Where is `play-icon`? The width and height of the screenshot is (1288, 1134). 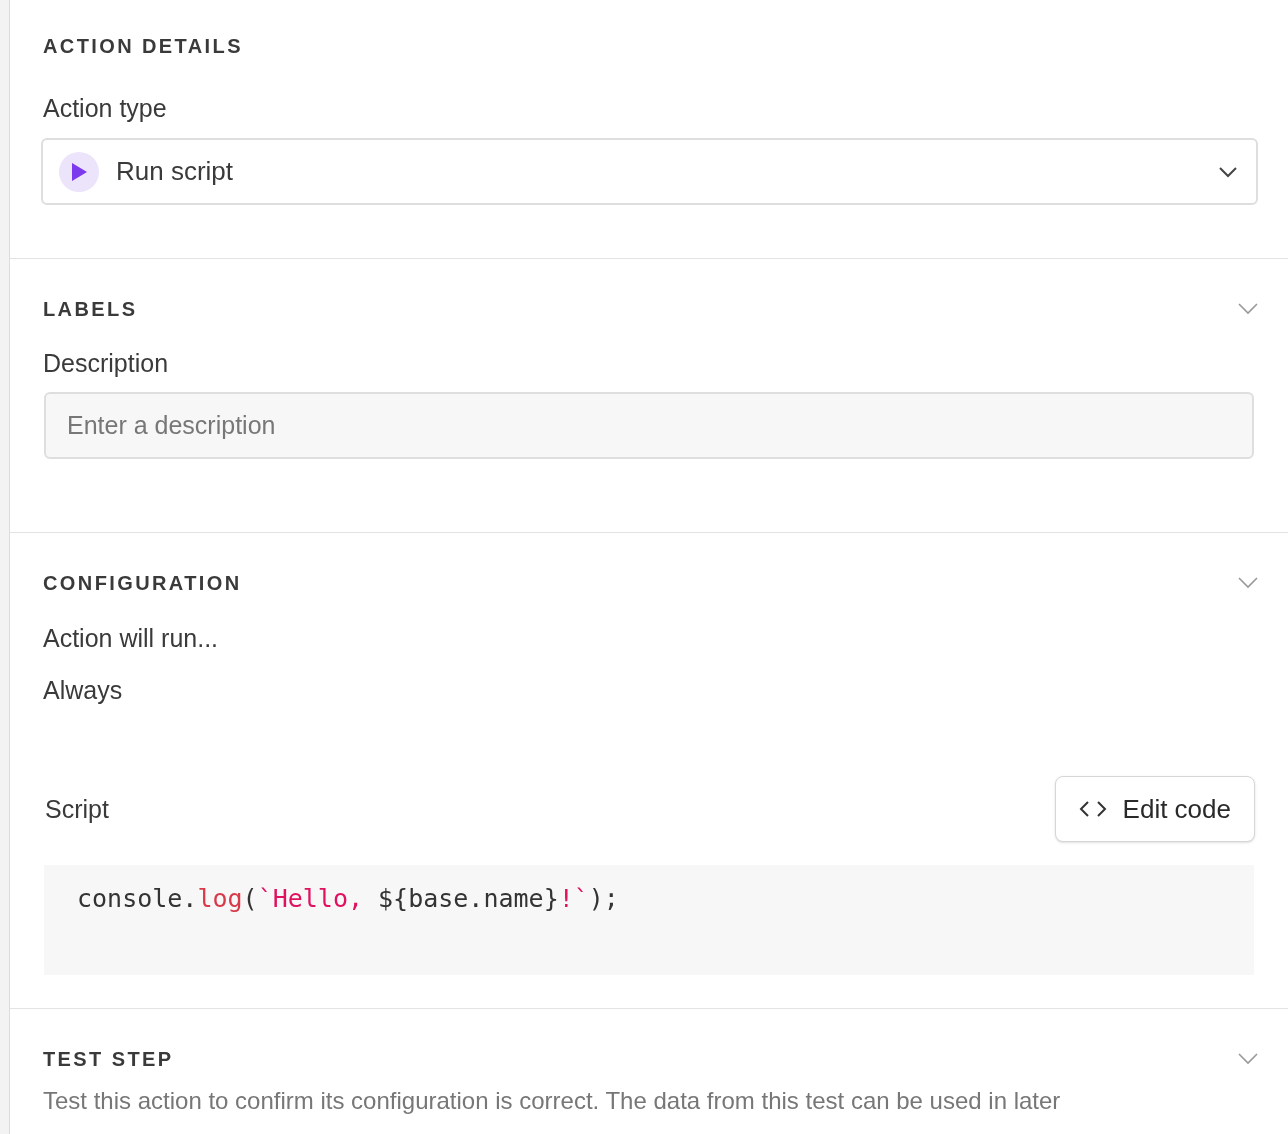
play-icon is located at coordinates (79, 171).